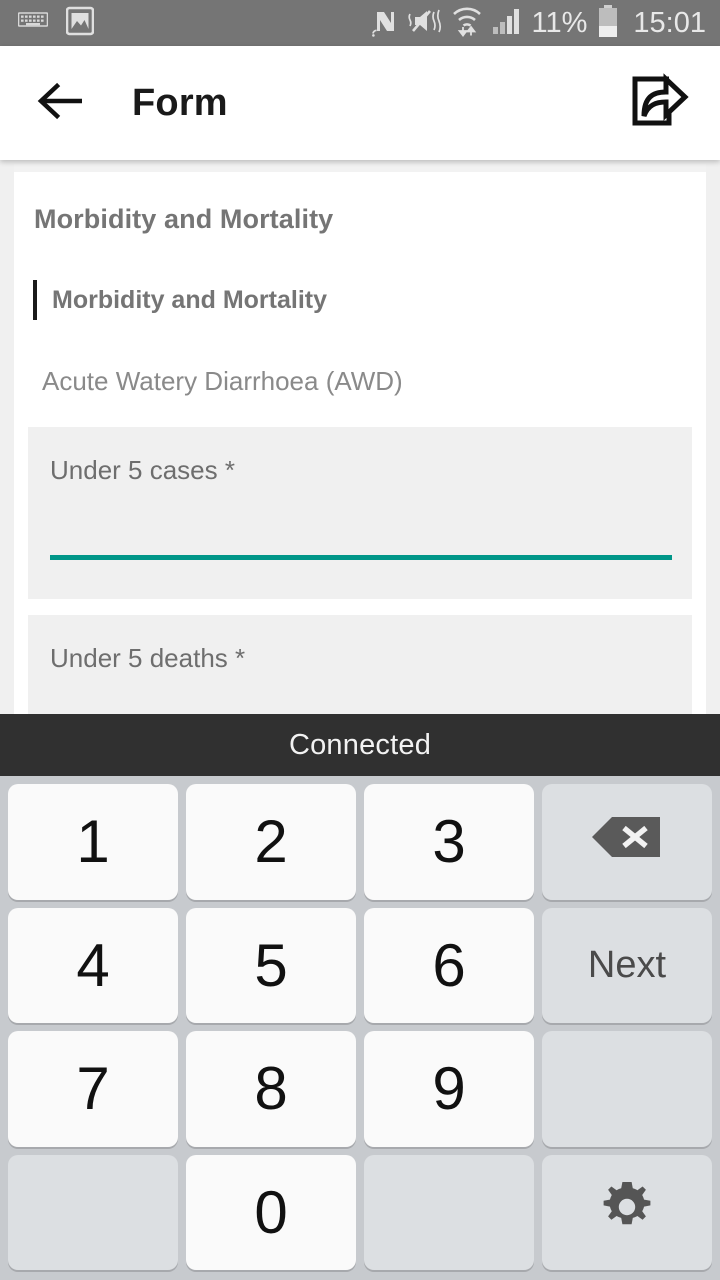 This screenshot has width=720, height=1280. Describe the element at coordinates (669, 22) in the screenshot. I see `status-bar-clock: 15:01` at that location.